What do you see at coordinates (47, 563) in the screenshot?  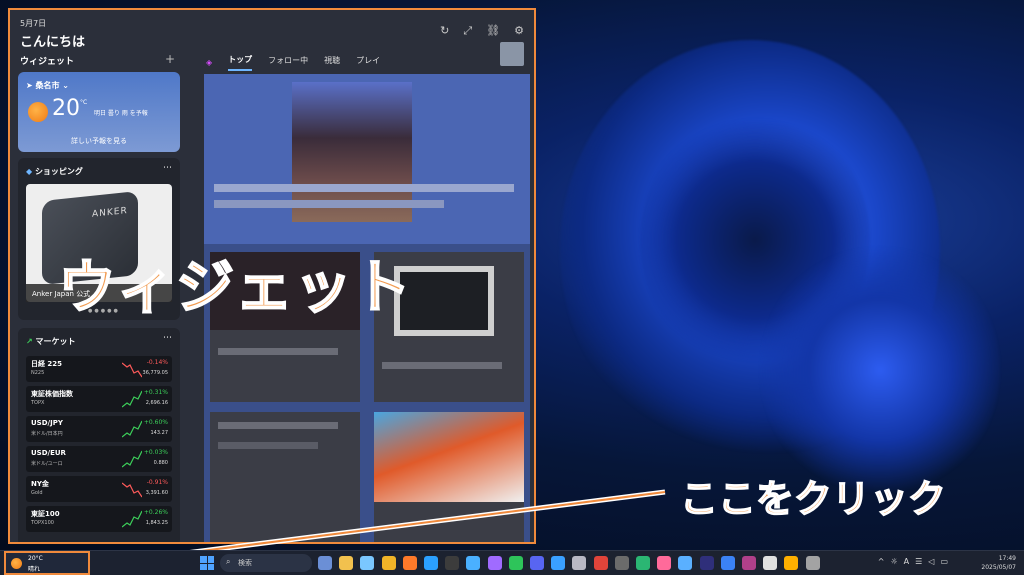 I see `taskbar-weather-widget: 20°C 晴れ` at bounding box center [47, 563].